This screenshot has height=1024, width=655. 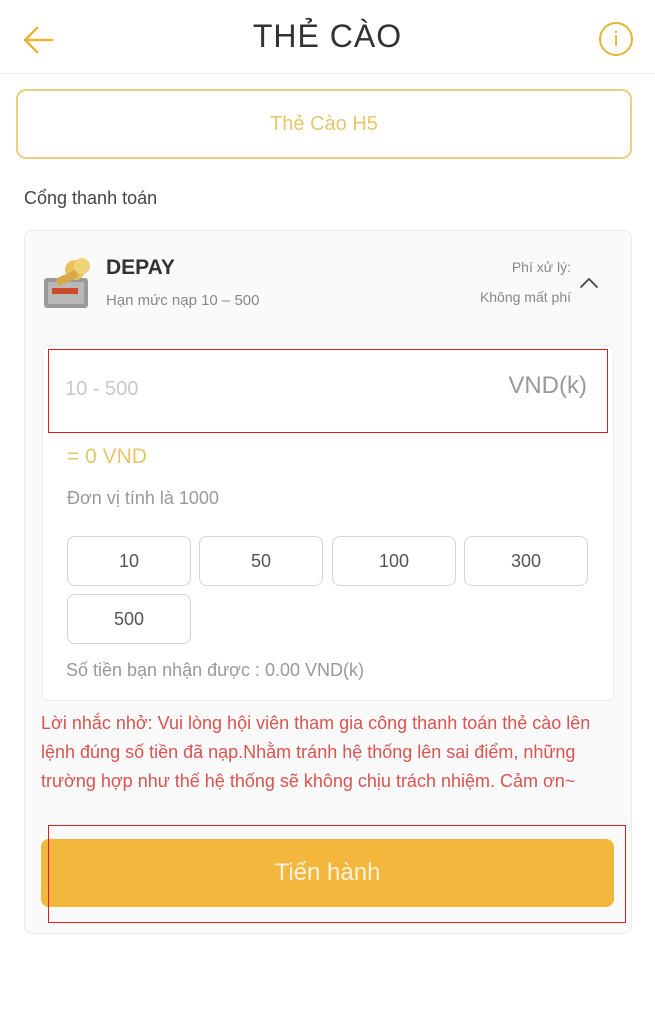 I want to click on quick-amount-300: 300, so click(x=526, y=561).